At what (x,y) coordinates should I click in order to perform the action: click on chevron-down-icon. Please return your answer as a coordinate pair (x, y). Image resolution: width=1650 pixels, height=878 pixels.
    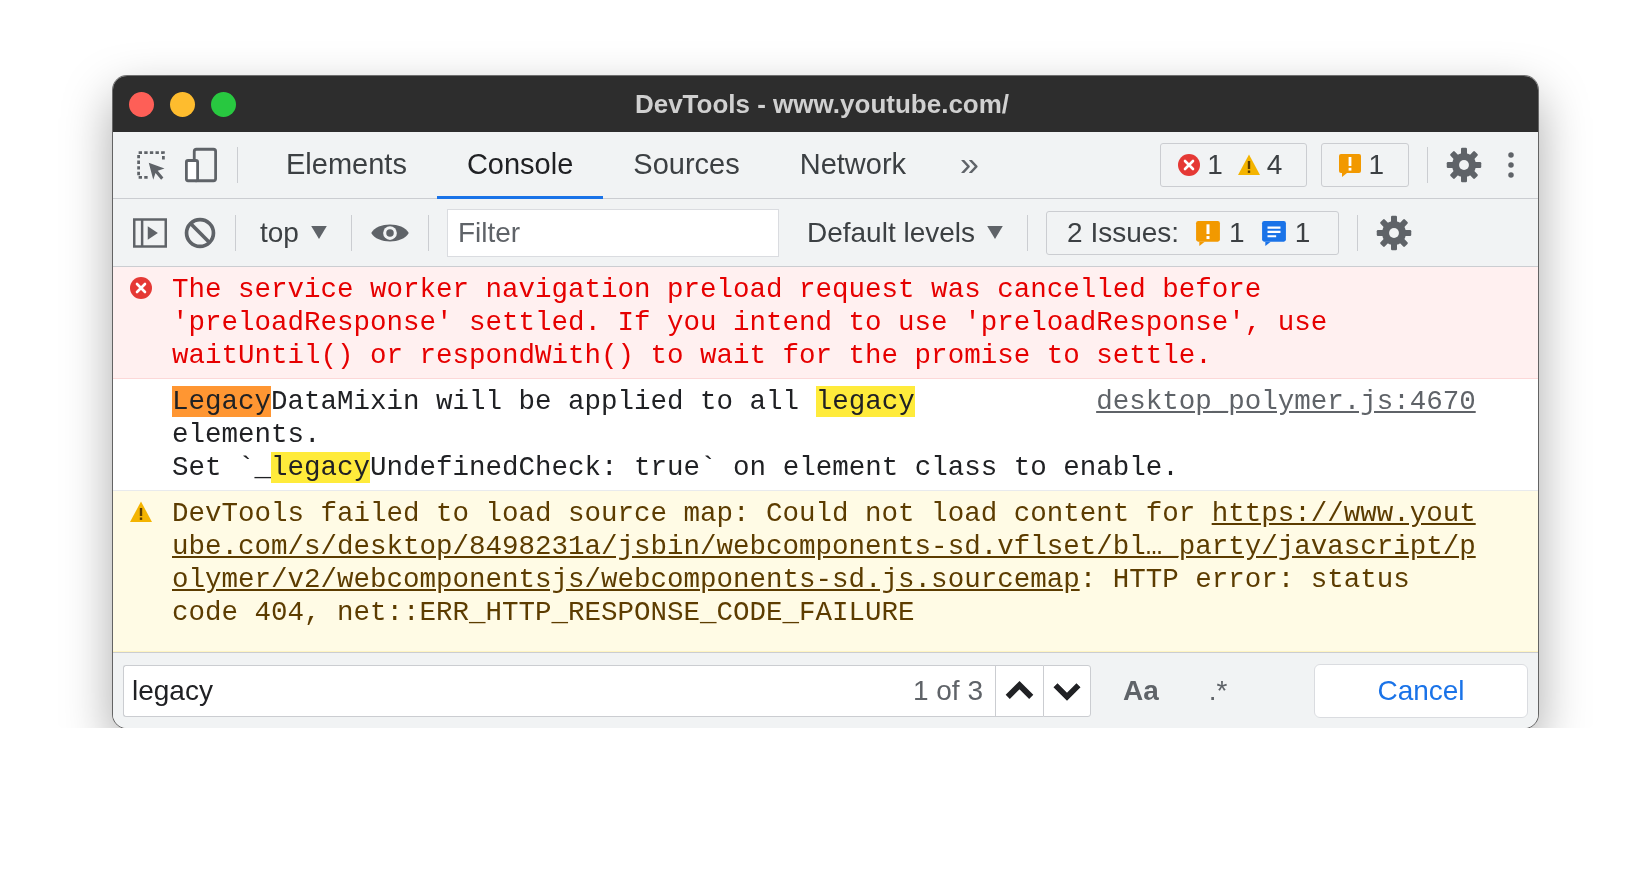
    Looking at the image, I should click on (1067, 690).